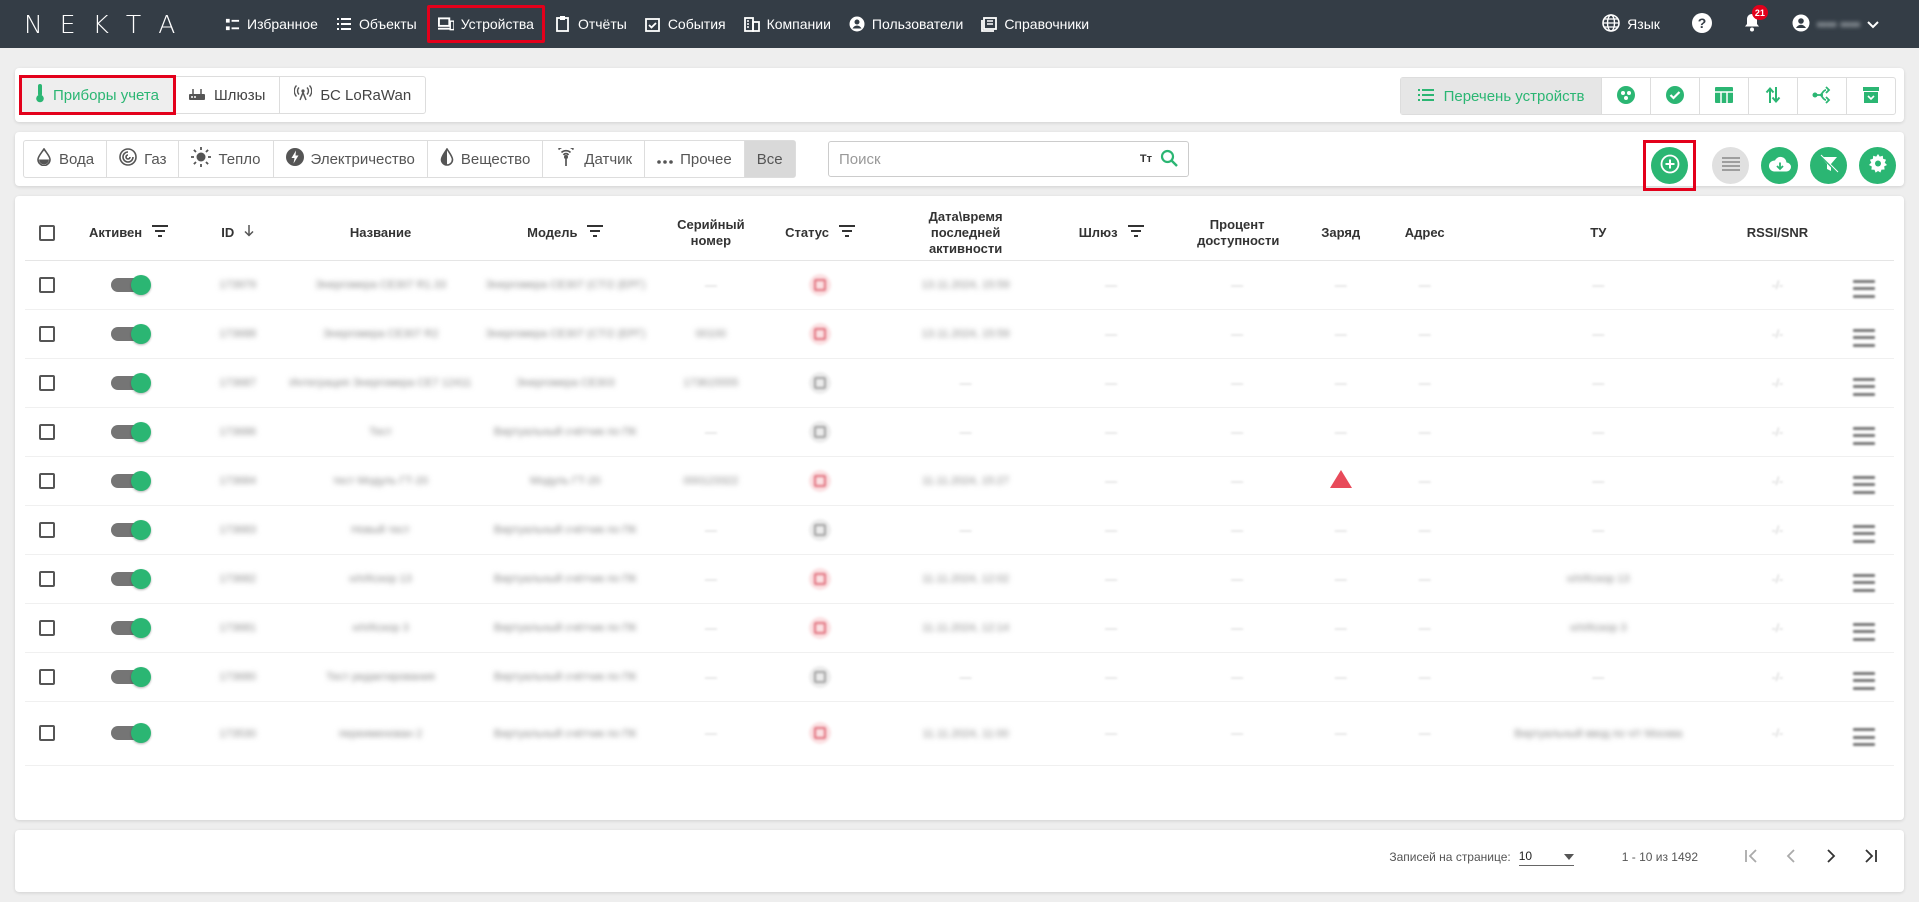 Image resolution: width=1919 pixels, height=902 pixels. Describe the element at coordinates (97, 95) in the screenshot. I see `tab-meters: Приборы учета` at that location.